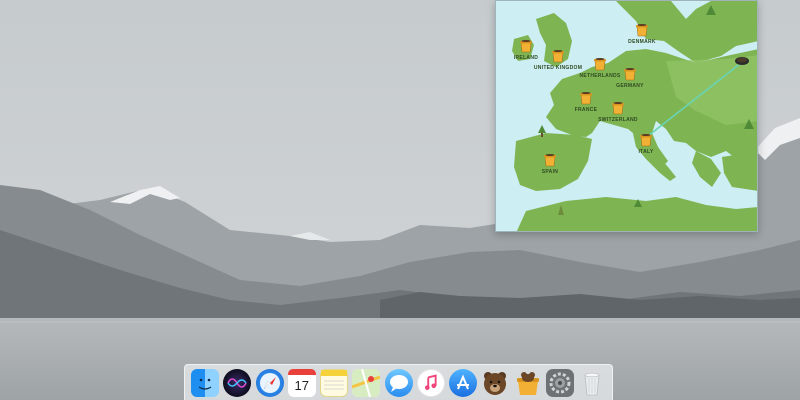  I want to click on country-label: FRANCE, so click(586, 110).